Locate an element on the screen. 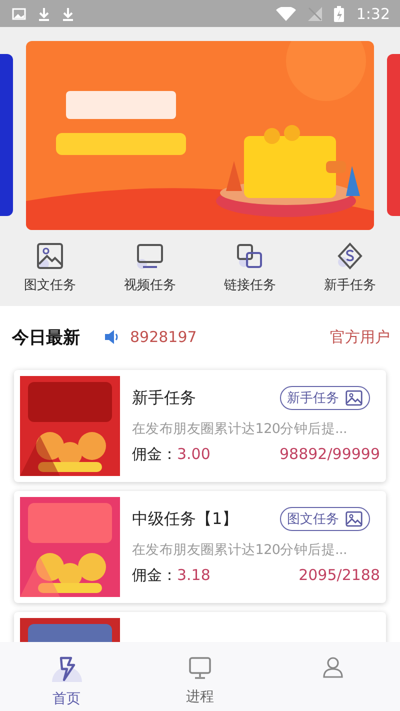 The width and height of the screenshot is (400, 711). task-title: 新手任务 is located at coordinates (164, 398).